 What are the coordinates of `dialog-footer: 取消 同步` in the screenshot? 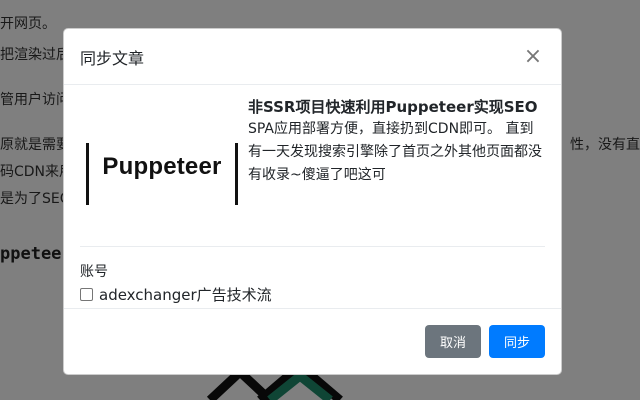 It's located at (312, 341).